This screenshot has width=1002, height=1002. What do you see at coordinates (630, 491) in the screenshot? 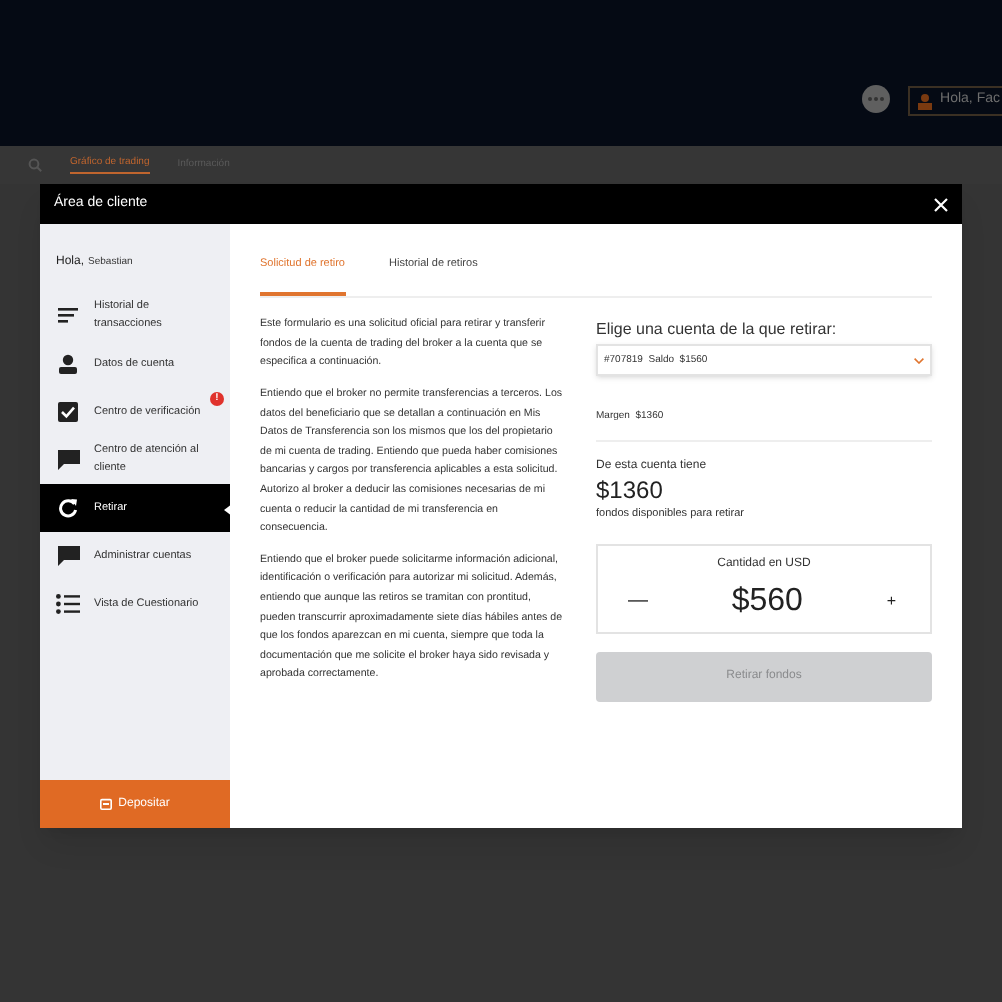
I see `available-amount: $1360` at bounding box center [630, 491].